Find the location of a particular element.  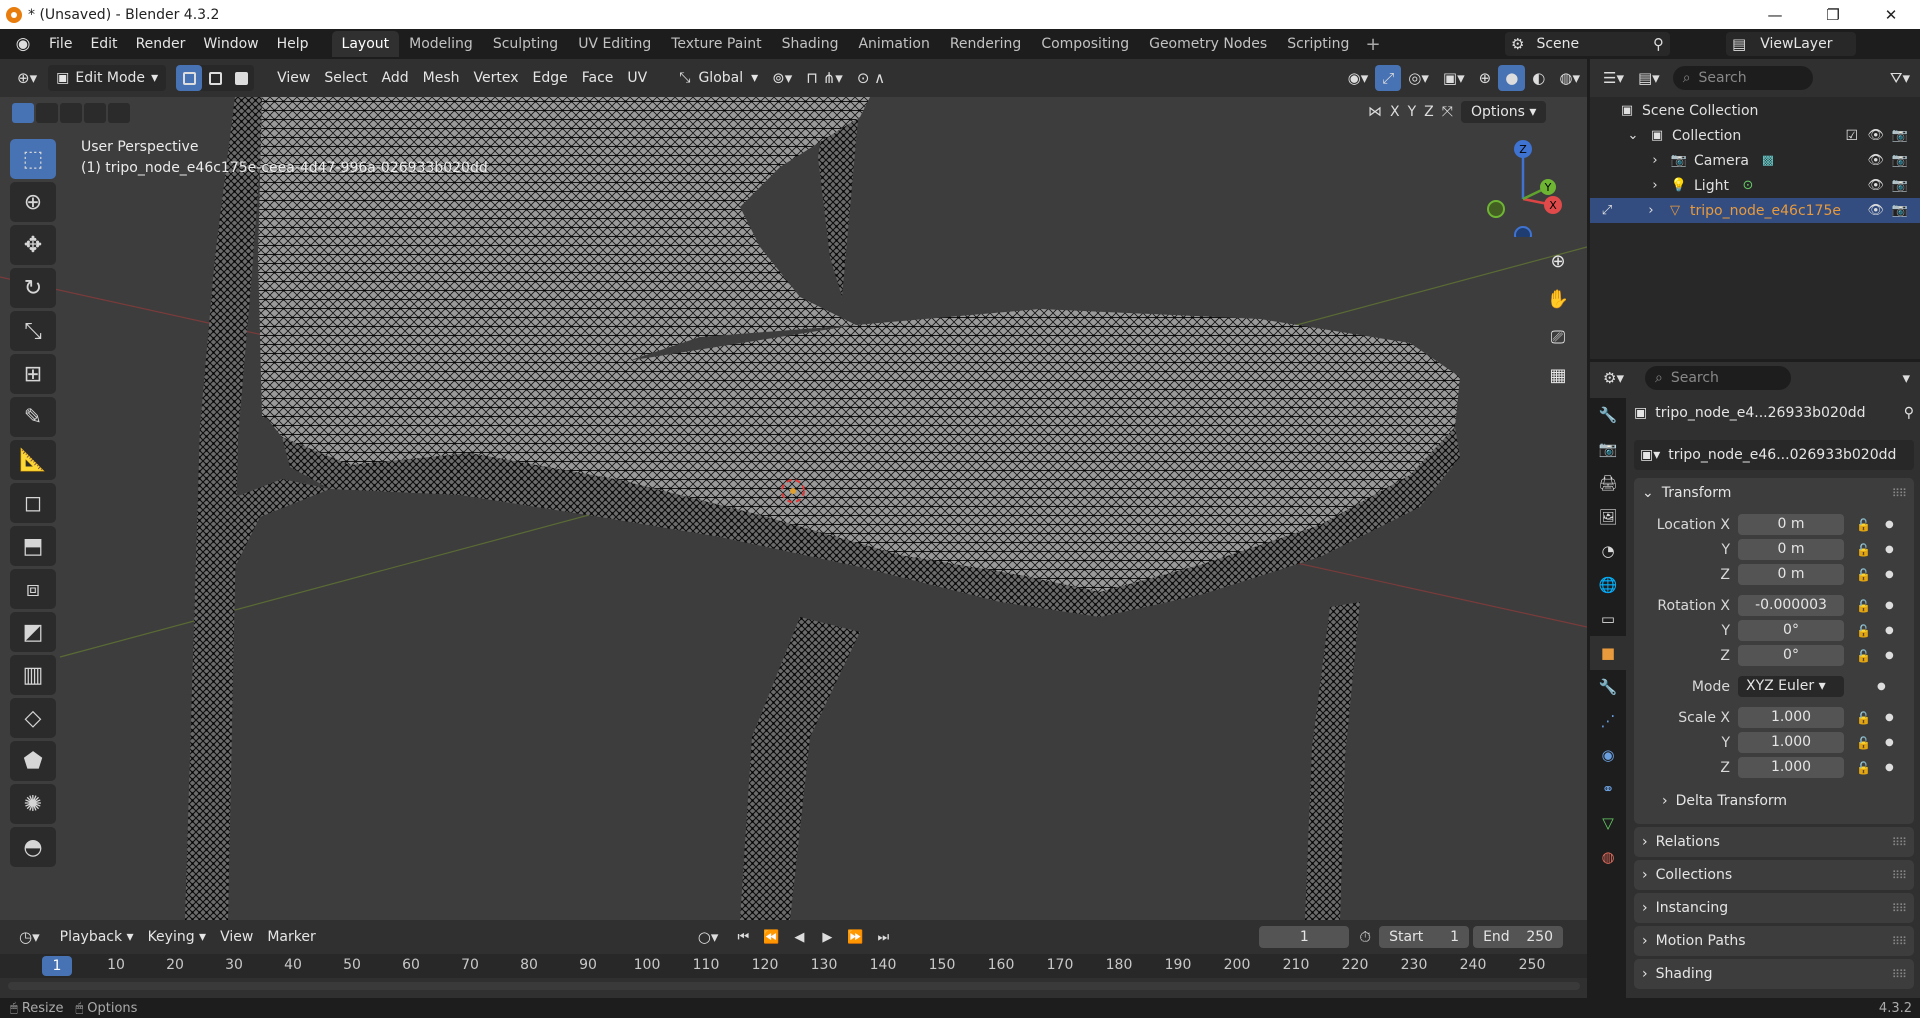

modifier-tab-icon: 🔧 is located at coordinates (1608, 687).